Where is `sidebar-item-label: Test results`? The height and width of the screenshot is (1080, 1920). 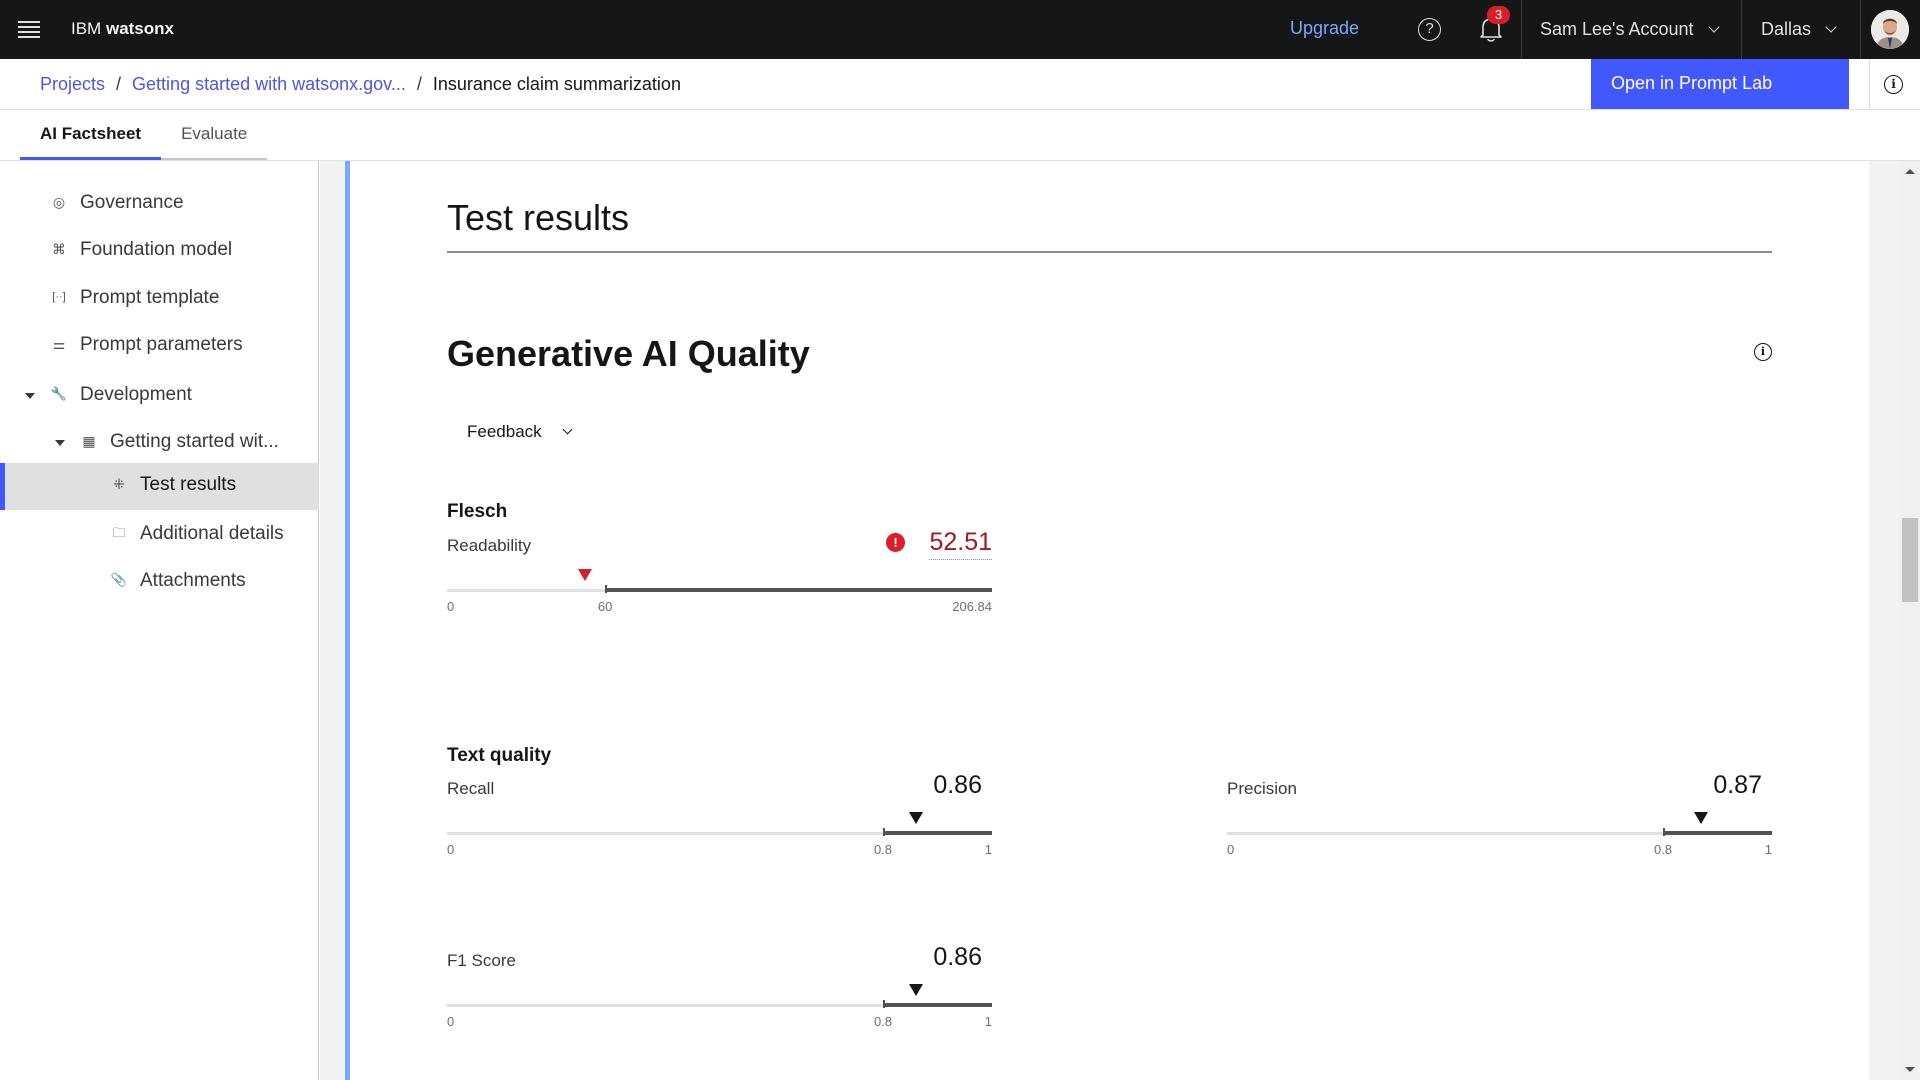
sidebar-item-label: Test results is located at coordinates (188, 484).